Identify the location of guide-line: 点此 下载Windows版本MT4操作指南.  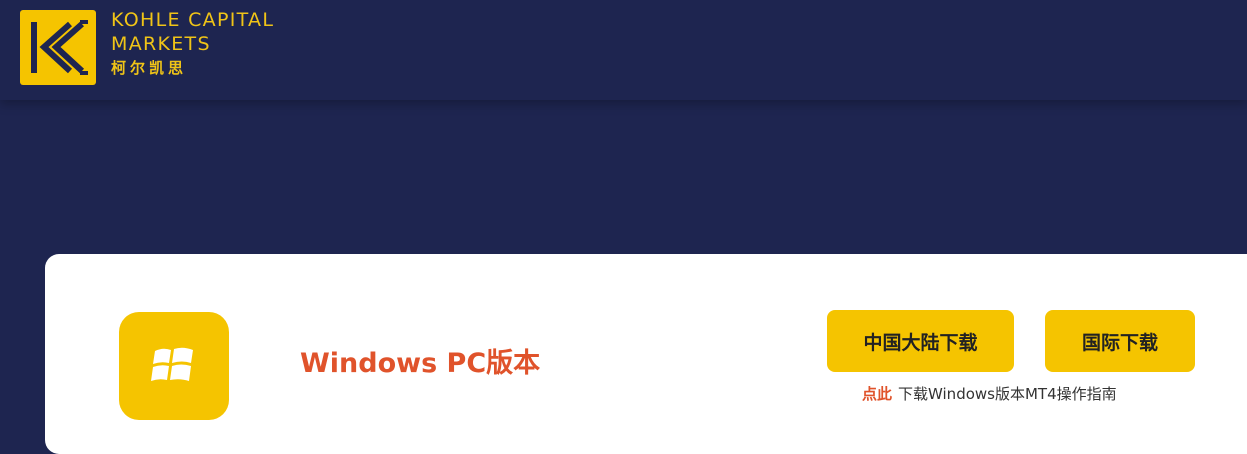
(989, 394).